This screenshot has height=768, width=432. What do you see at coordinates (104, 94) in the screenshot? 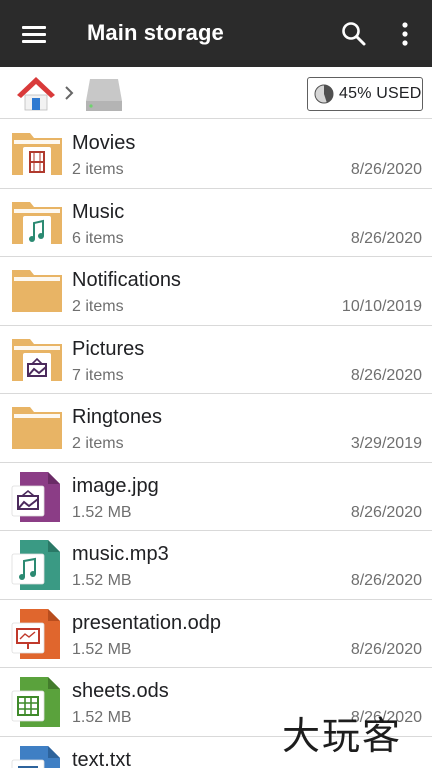
I see `storage-drive-icon` at bounding box center [104, 94].